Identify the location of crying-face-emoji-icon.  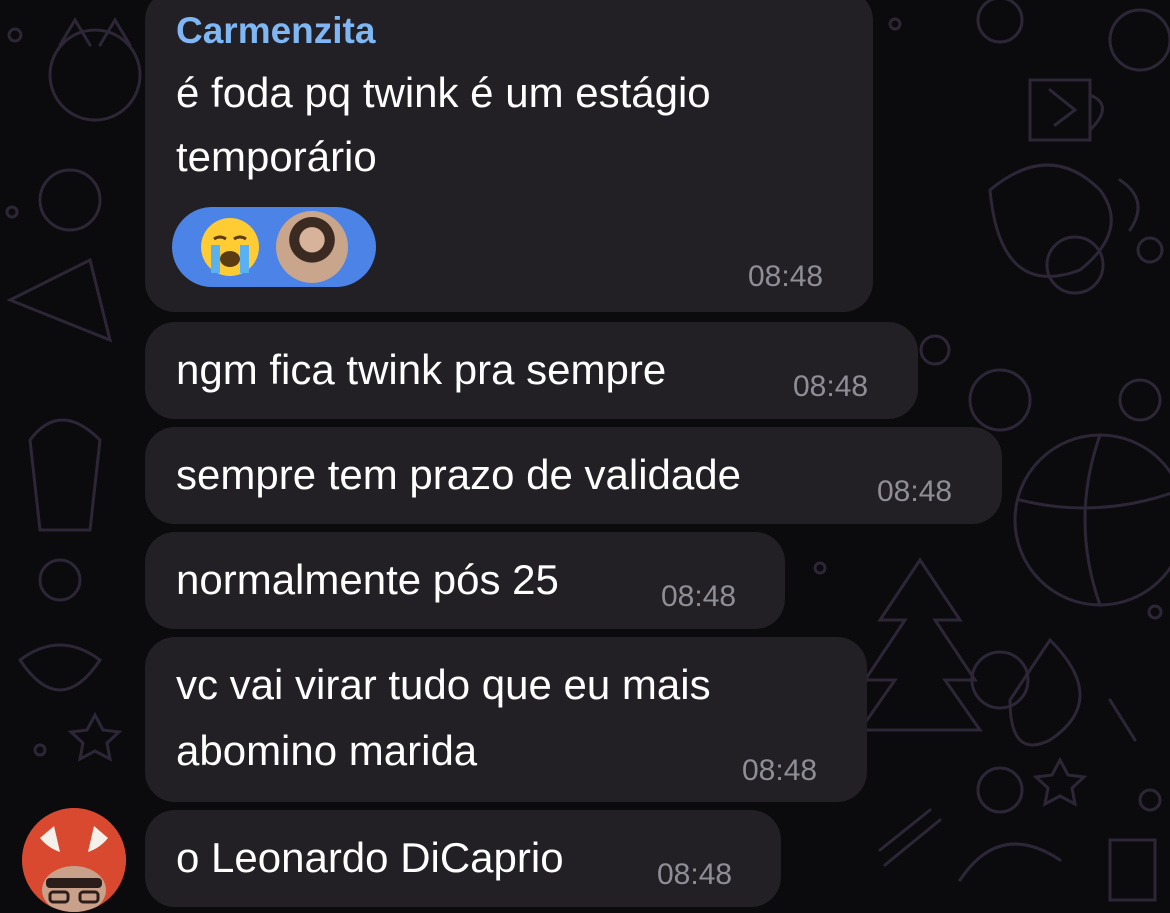
(230, 247).